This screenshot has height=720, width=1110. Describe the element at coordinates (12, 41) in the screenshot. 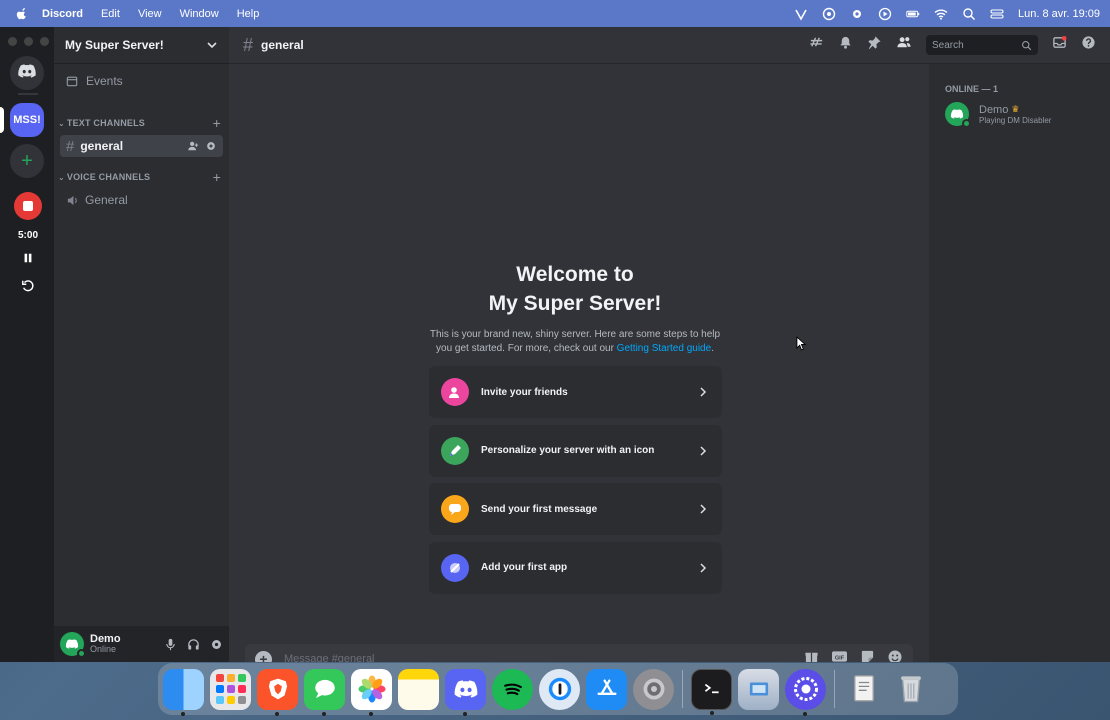

I see `close-window-button` at that location.